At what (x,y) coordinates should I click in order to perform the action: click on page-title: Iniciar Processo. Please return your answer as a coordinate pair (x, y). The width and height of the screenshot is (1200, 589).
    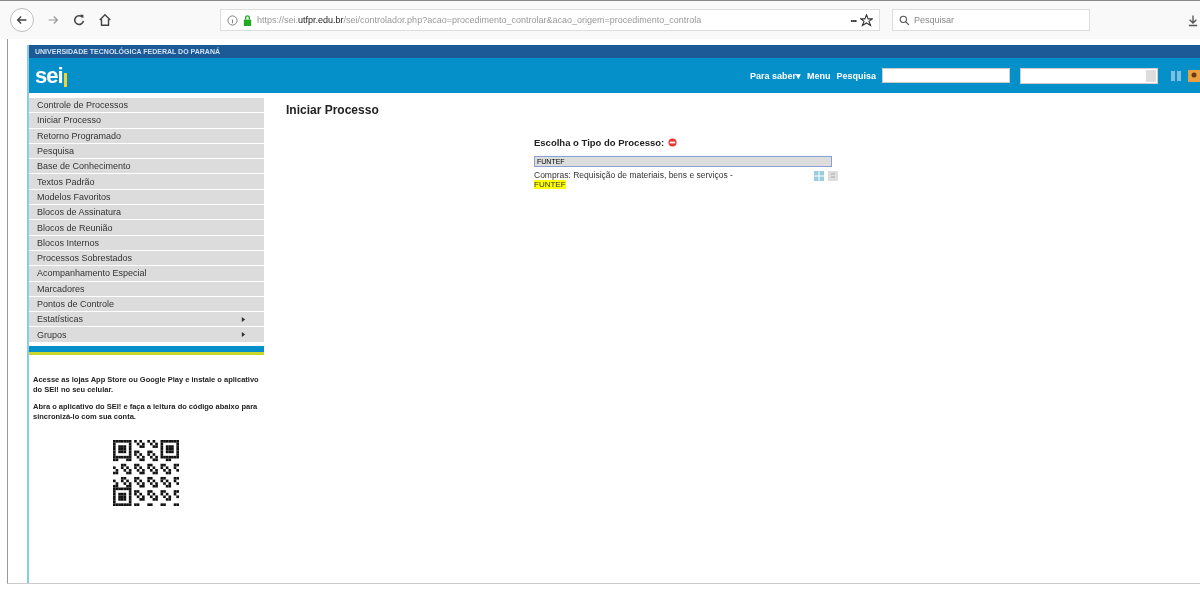
    Looking at the image, I should click on (333, 110).